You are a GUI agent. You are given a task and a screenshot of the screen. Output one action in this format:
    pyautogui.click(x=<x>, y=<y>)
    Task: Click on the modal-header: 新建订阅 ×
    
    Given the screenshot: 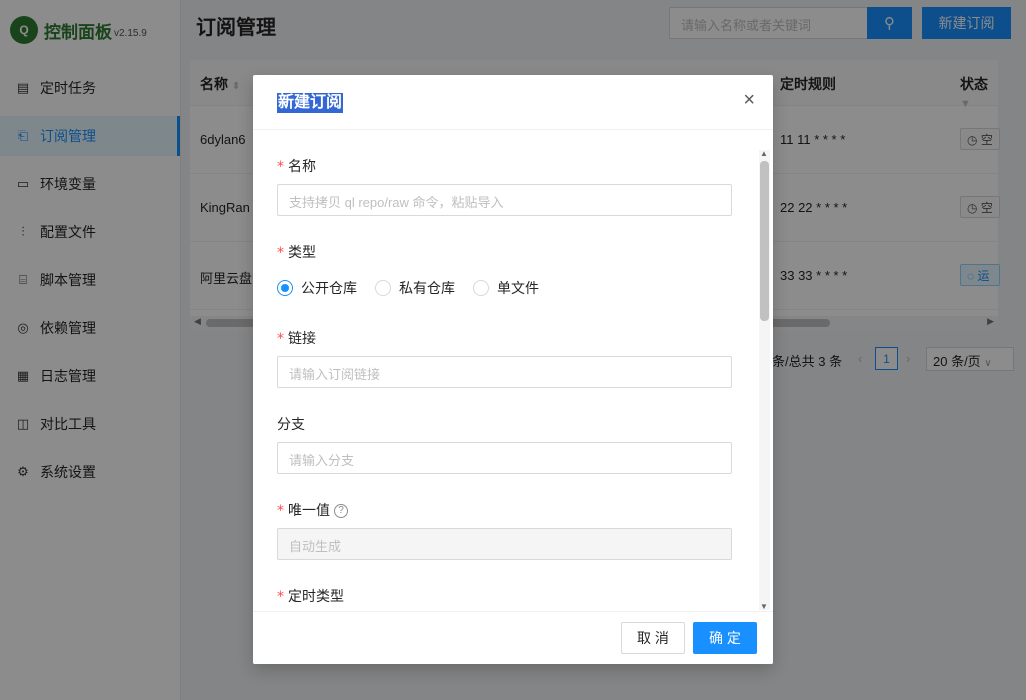 What is the action you would take?
    pyautogui.click(x=513, y=102)
    